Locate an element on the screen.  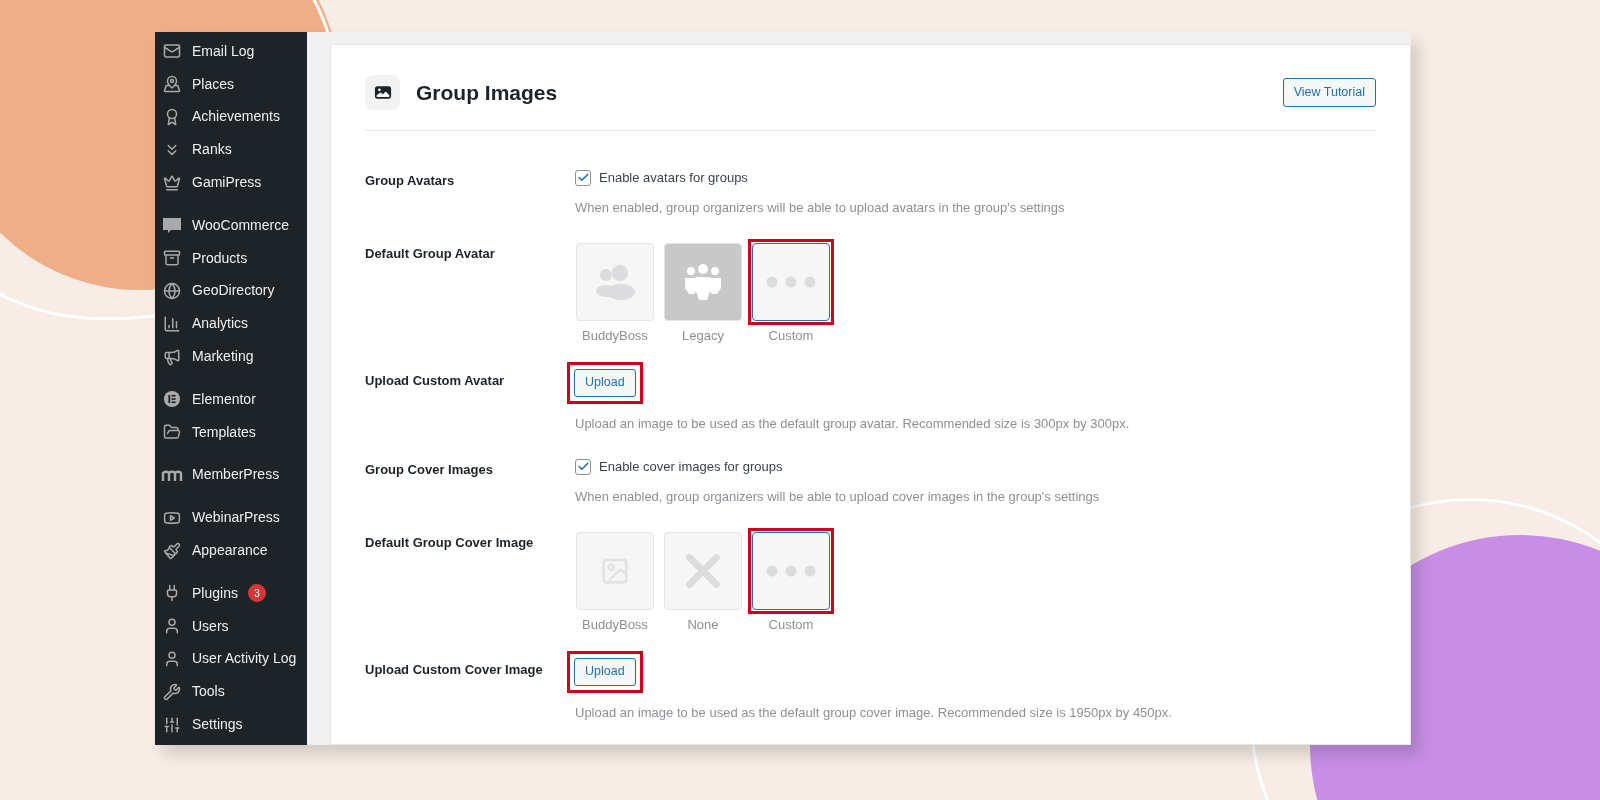
menu-item: Appearance is located at coordinates (231, 550).